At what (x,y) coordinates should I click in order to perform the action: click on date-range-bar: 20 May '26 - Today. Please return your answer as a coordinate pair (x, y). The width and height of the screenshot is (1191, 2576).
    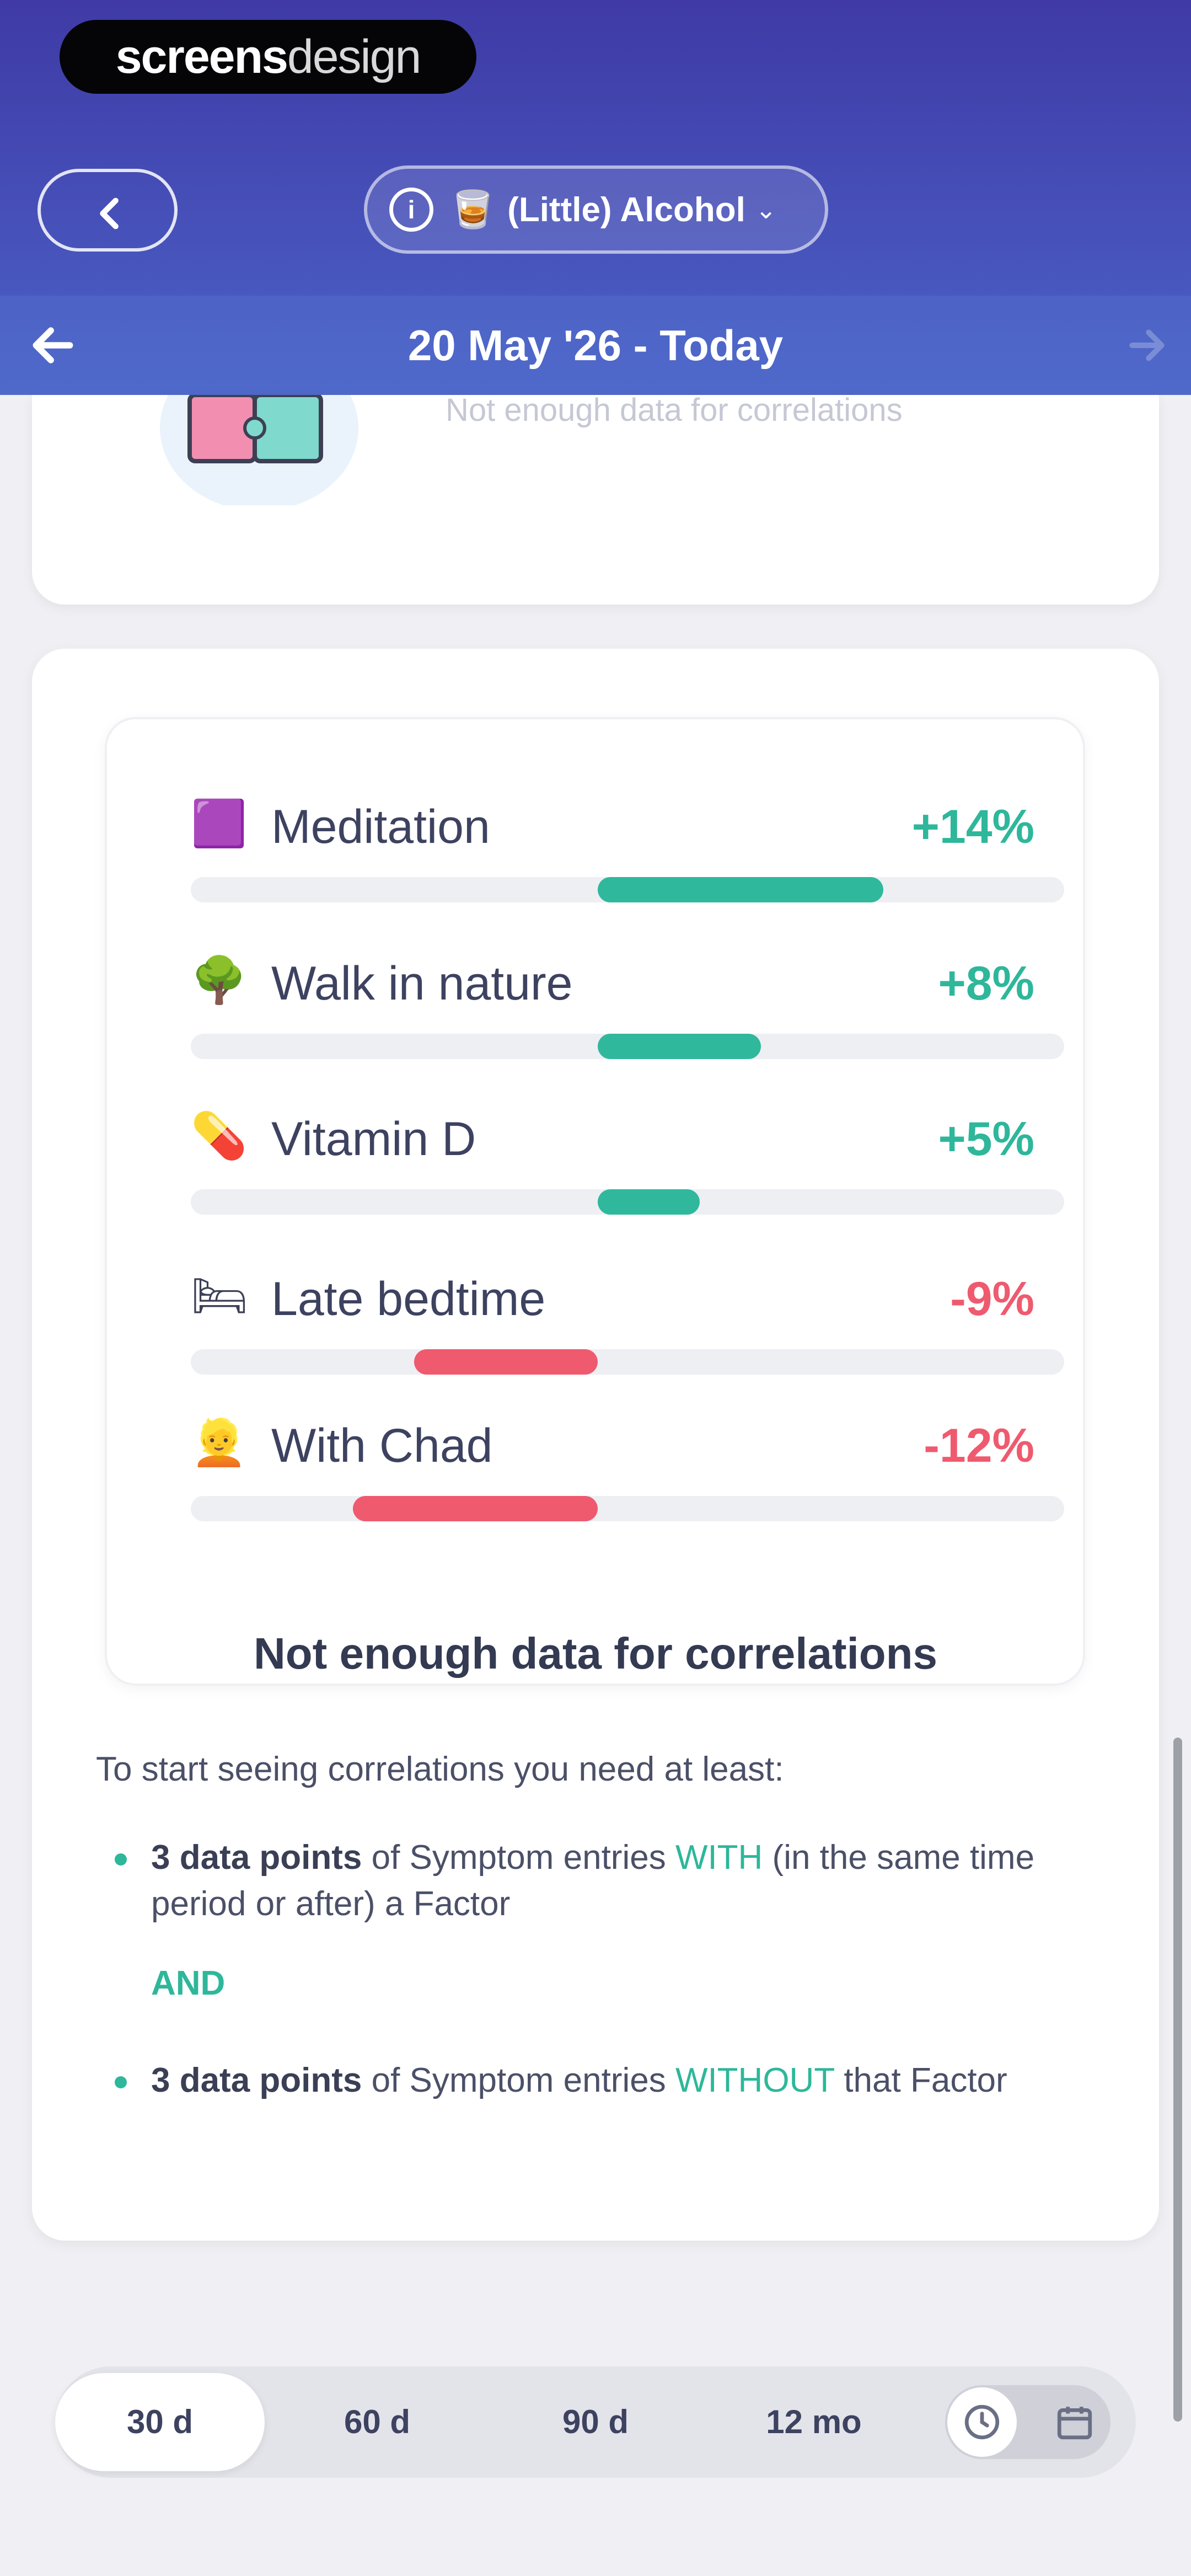
    Looking at the image, I should click on (595, 345).